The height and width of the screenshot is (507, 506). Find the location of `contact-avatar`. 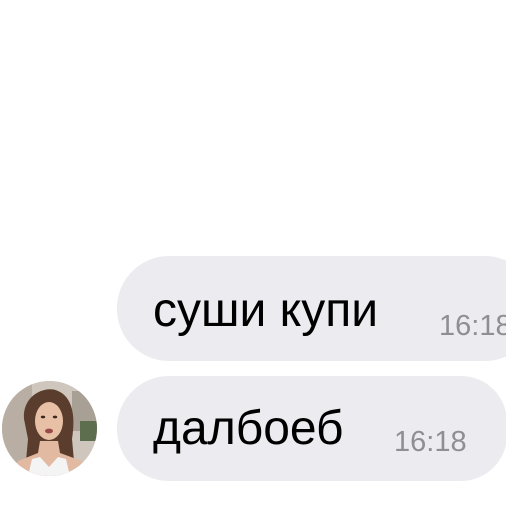

contact-avatar is located at coordinates (49, 428).